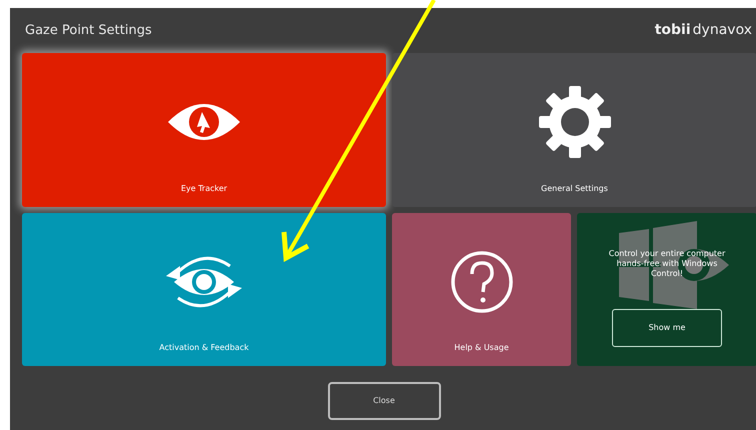  What do you see at coordinates (88, 31) in the screenshot?
I see `window-title: Gaze Point Settings` at bounding box center [88, 31].